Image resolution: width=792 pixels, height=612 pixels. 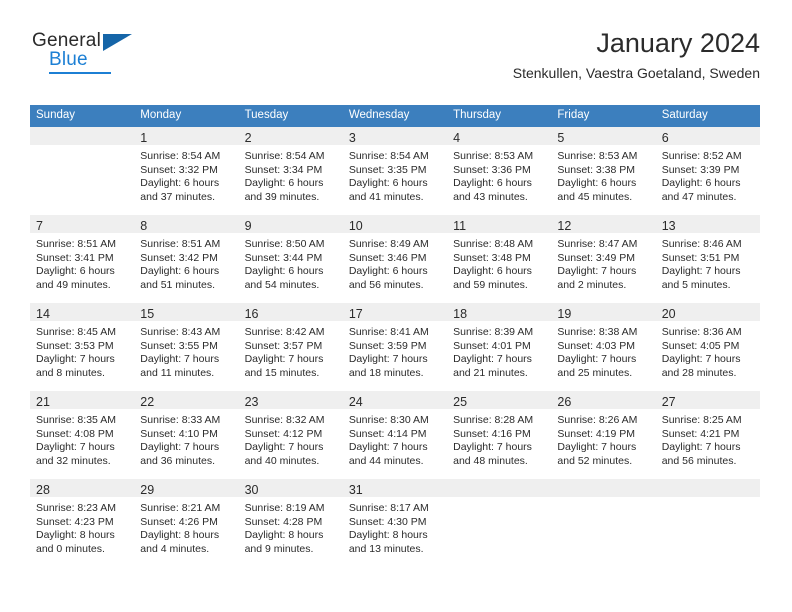 What do you see at coordinates (492, 257) in the screenshot?
I see `sunset-text: Sunset: 3:48 PM` at bounding box center [492, 257].